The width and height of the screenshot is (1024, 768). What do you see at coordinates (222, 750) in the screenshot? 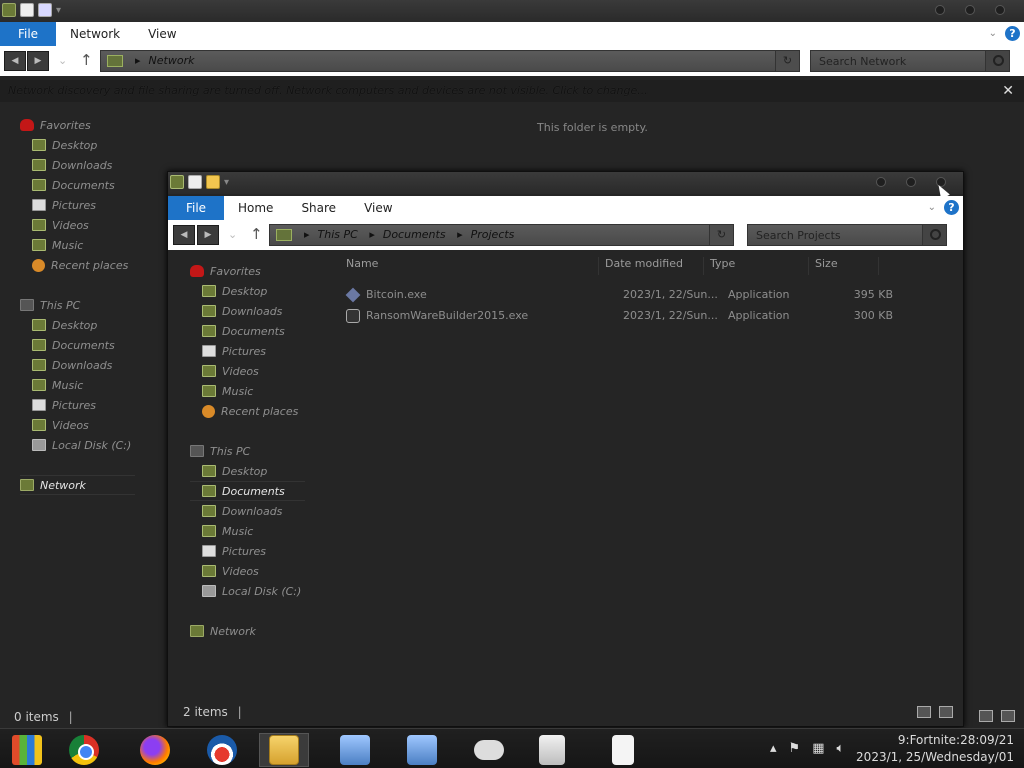
I see `taskbar-obama-logo` at bounding box center [222, 750].